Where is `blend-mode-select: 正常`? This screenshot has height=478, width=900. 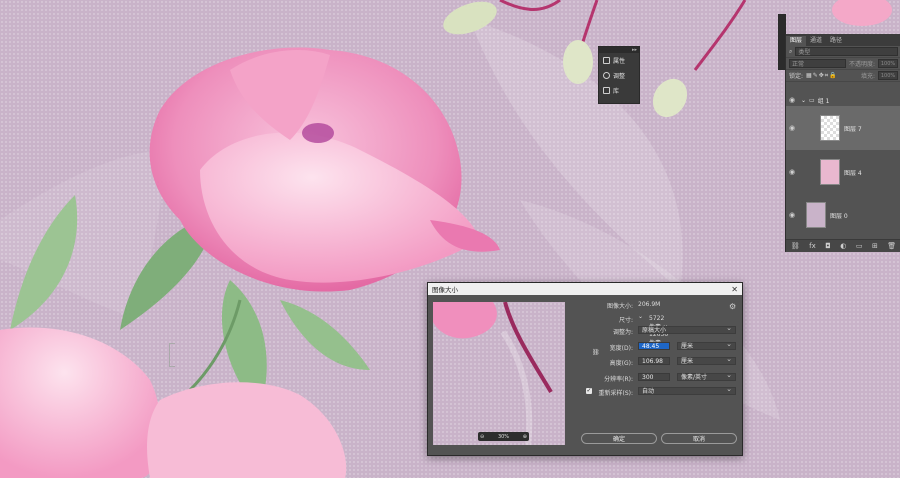 blend-mode-select: 正常 is located at coordinates (817, 63).